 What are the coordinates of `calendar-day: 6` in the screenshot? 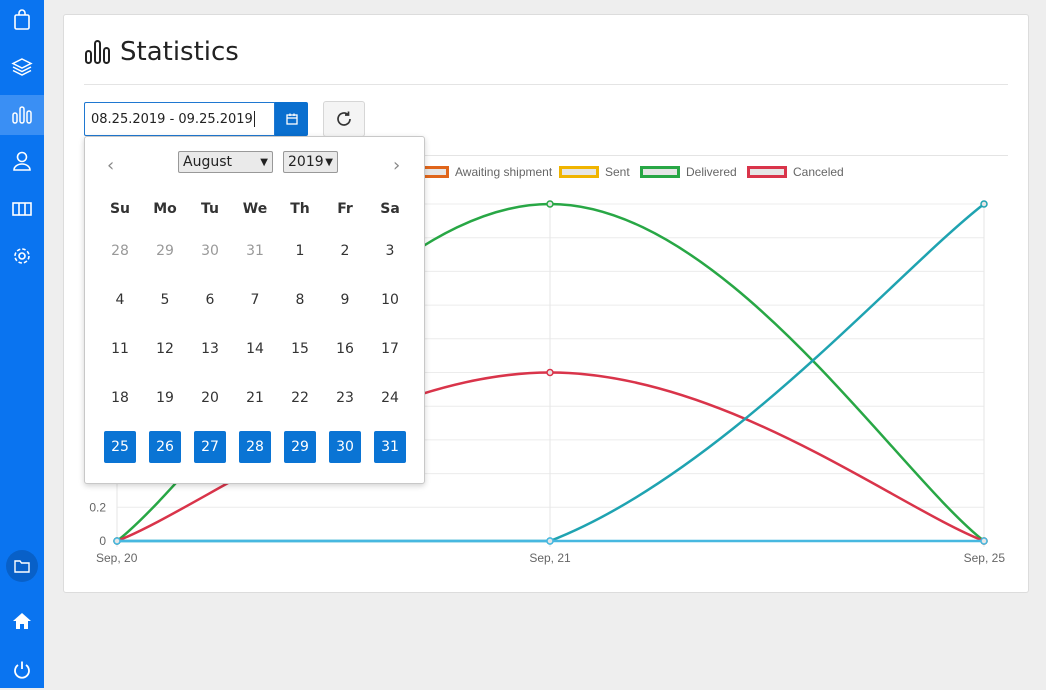 It's located at (210, 300).